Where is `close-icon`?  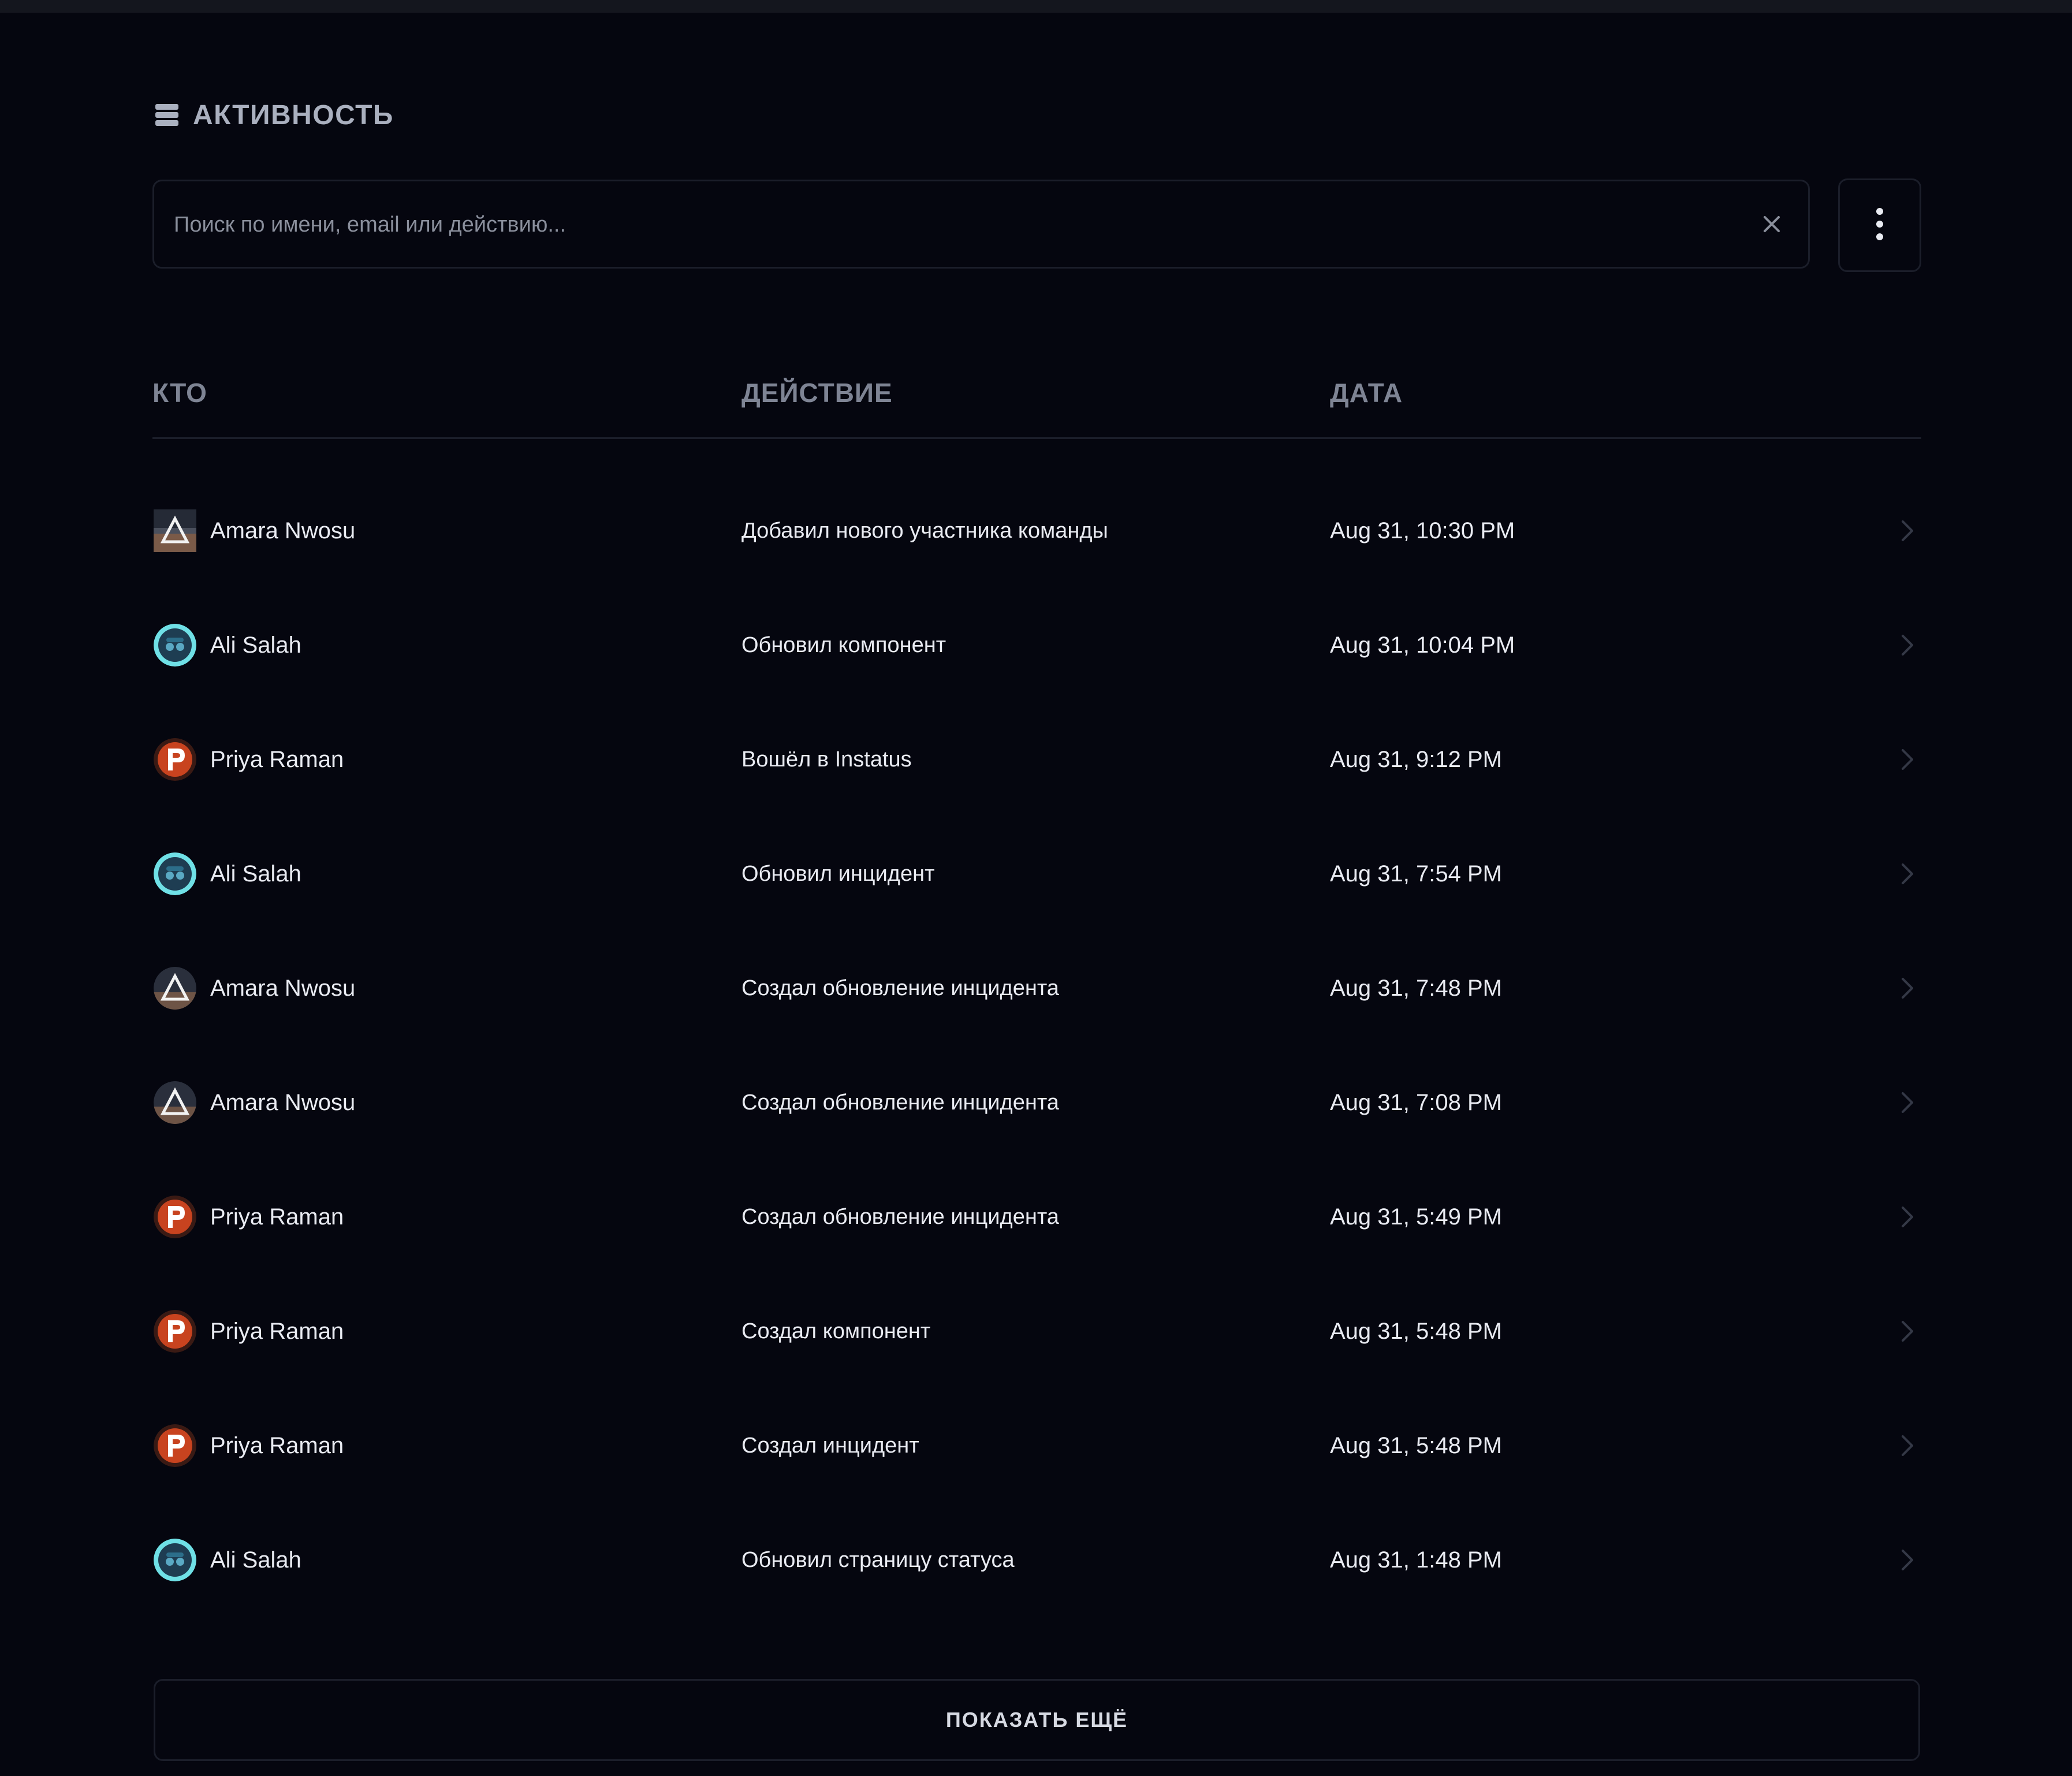
close-icon is located at coordinates (1771, 224).